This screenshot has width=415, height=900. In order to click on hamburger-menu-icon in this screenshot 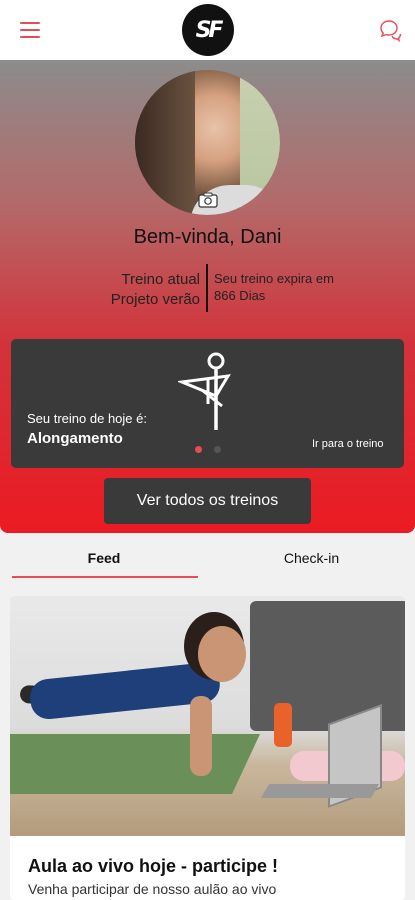, I will do `click(30, 30)`.